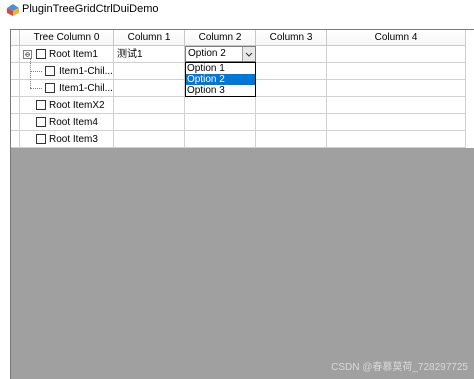 This screenshot has height=379, width=474. What do you see at coordinates (13, 10) in the screenshot?
I see `app-icon` at bounding box center [13, 10].